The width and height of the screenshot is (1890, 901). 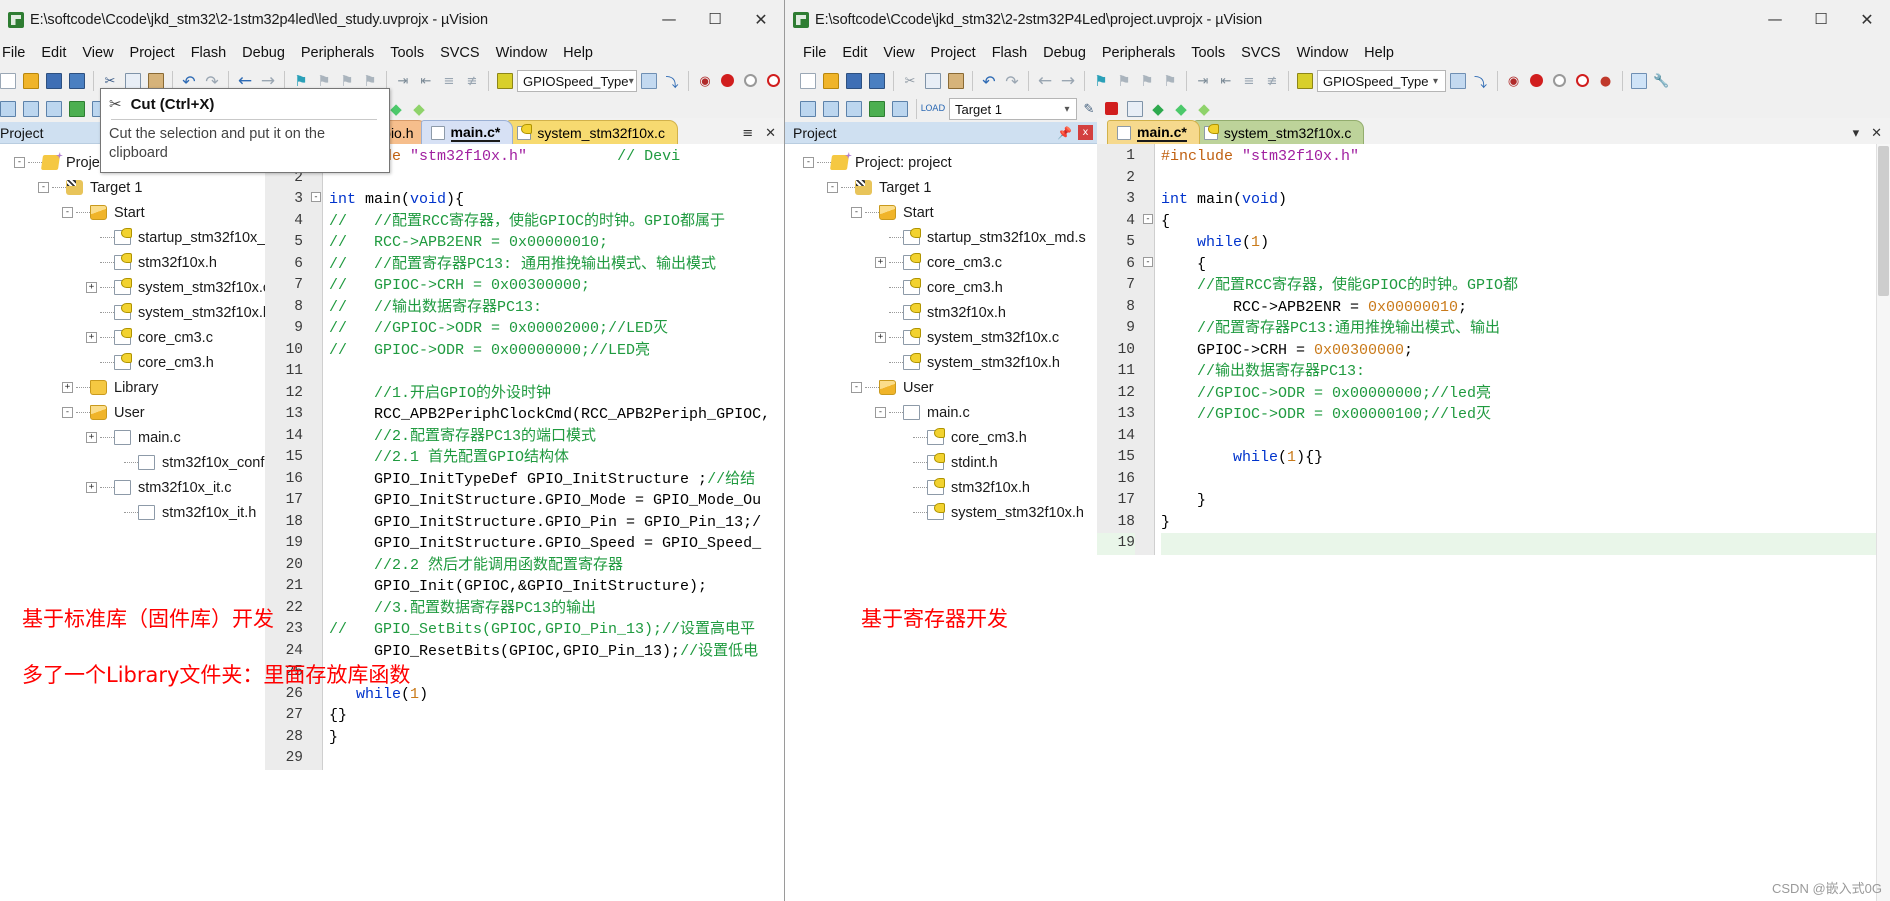 I want to click on tab-main-c: main.c*, so click(x=1153, y=132).